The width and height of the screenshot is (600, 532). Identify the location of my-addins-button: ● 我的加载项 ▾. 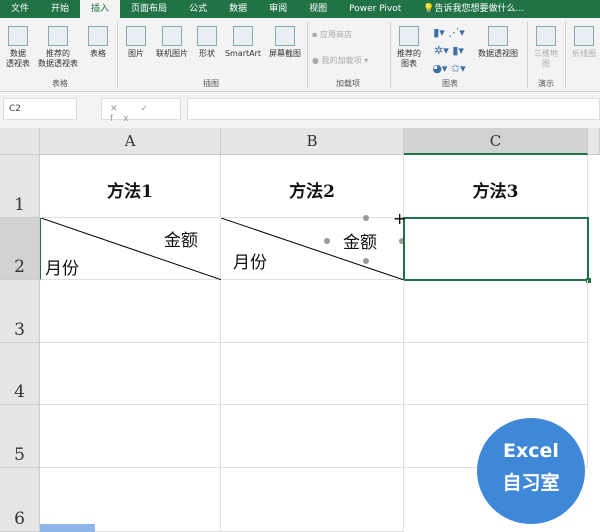
(340, 61).